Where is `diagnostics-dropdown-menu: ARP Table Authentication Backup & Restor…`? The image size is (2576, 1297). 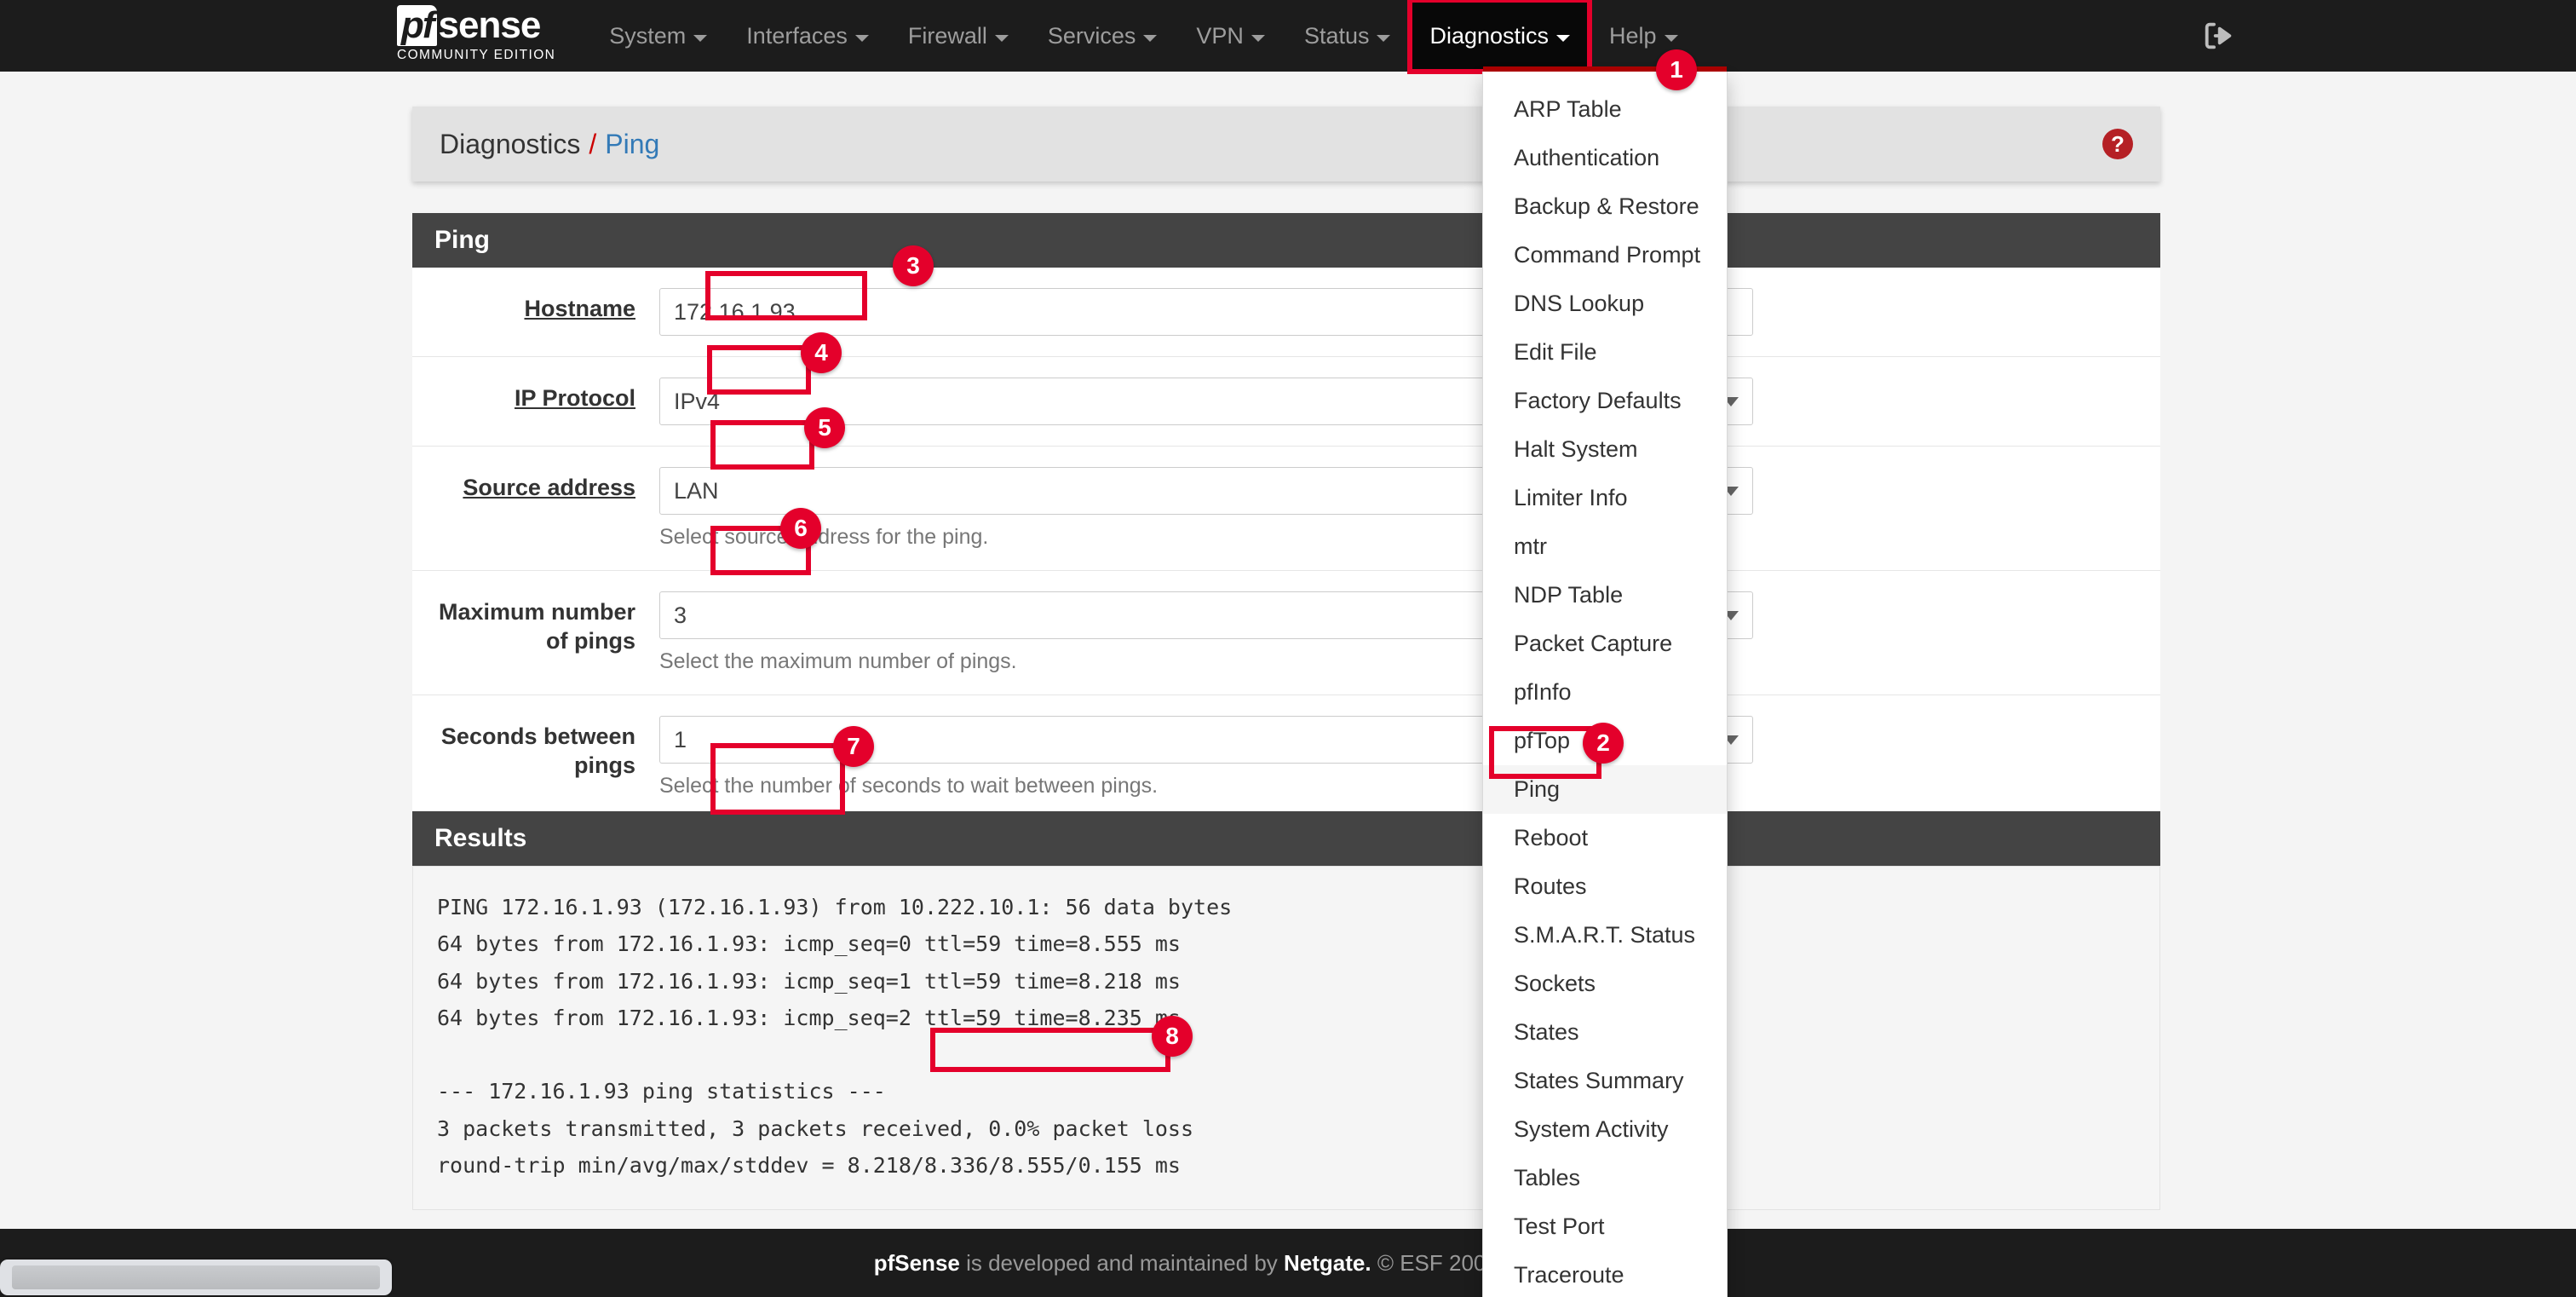
diagnostics-dropdown-menu: ARP Table Authentication Backup & Restor… is located at coordinates (1605, 681).